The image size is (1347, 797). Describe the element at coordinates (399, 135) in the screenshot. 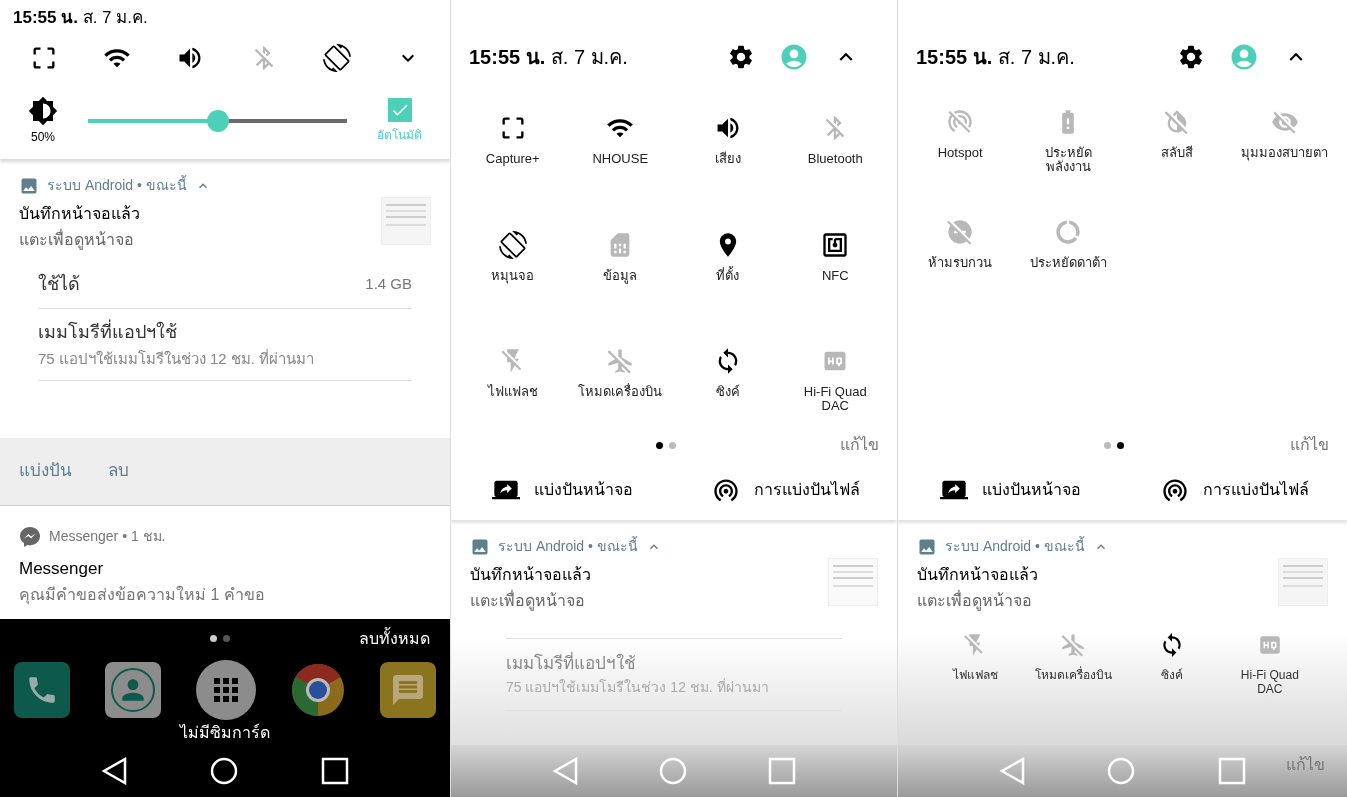

I see `auto-label: อัตโนมัติ` at that location.